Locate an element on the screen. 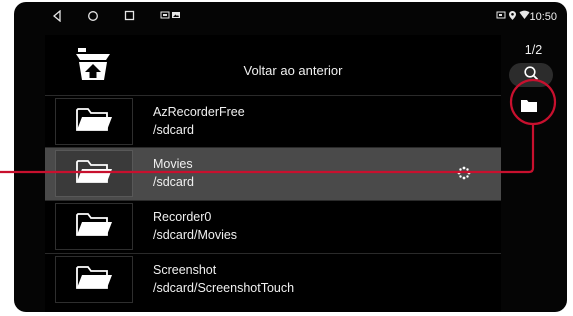 The height and width of the screenshot is (316, 573). folder-name: AzRecorderFree is located at coordinates (199, 112).